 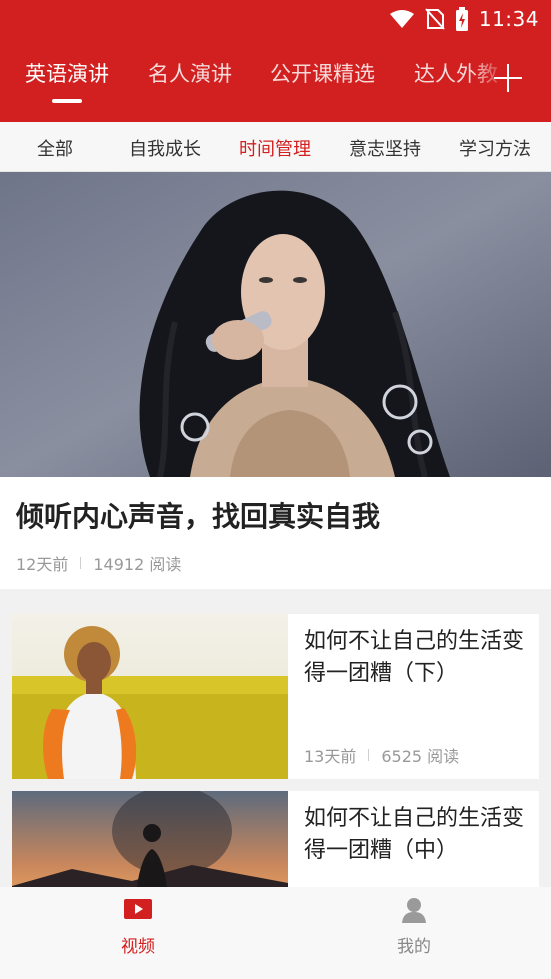 What do you see at coordinates (508, 78) in the screenshot?
I see `add-channel-plus-icon` at bounding box center [508, 78].